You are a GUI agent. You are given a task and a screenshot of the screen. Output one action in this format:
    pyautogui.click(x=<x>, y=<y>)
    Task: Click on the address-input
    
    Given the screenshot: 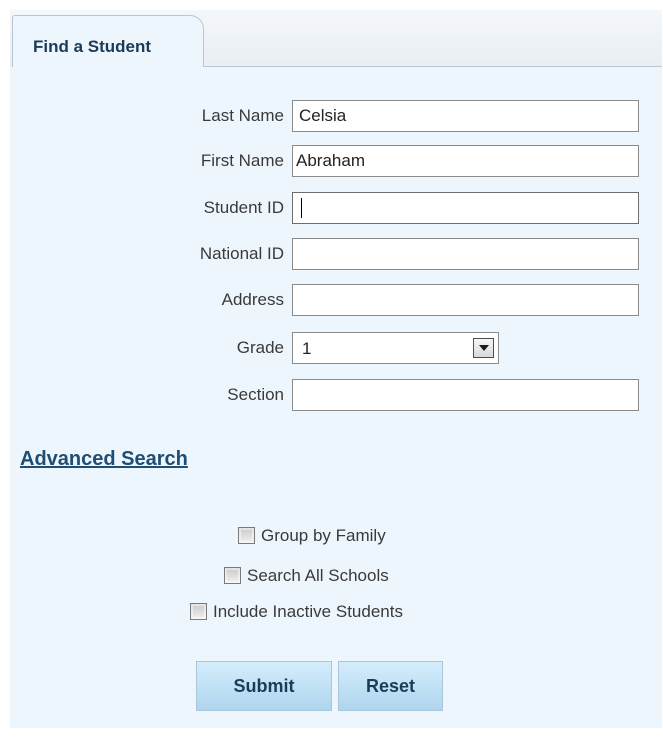 What is the action you would take?
    pyautogui.click(x=465, y=300)
    